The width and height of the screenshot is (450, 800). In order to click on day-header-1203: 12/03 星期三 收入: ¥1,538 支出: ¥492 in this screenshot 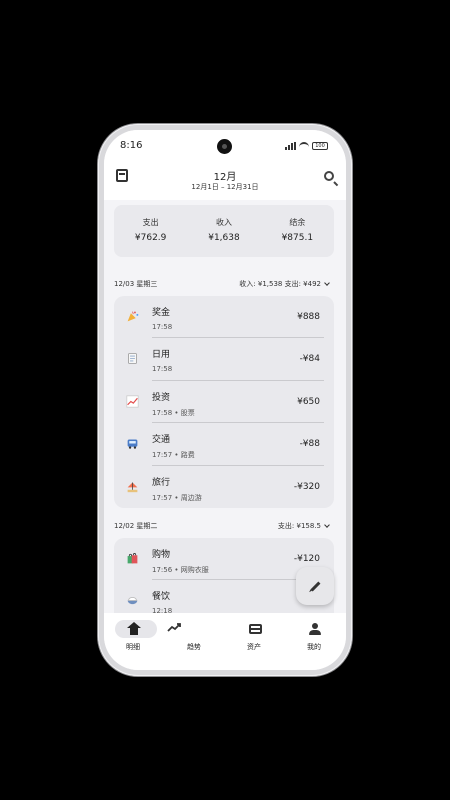, I will do `click(224, 283)`.